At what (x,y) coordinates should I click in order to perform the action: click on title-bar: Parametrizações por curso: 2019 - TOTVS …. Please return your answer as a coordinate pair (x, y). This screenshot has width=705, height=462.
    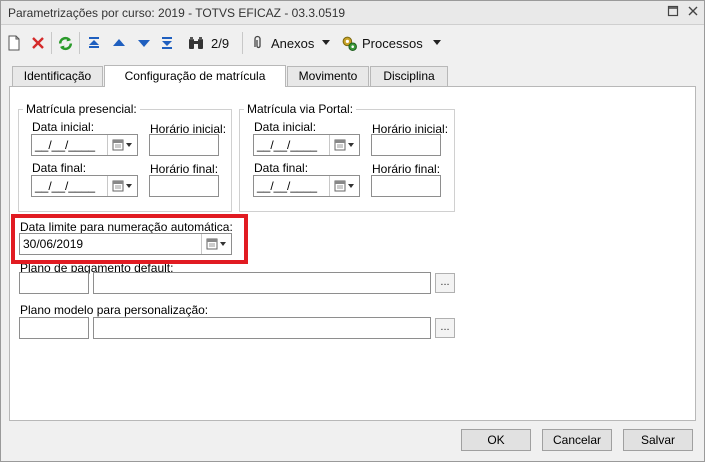
    Looking at the image, I should click on (352, 13).